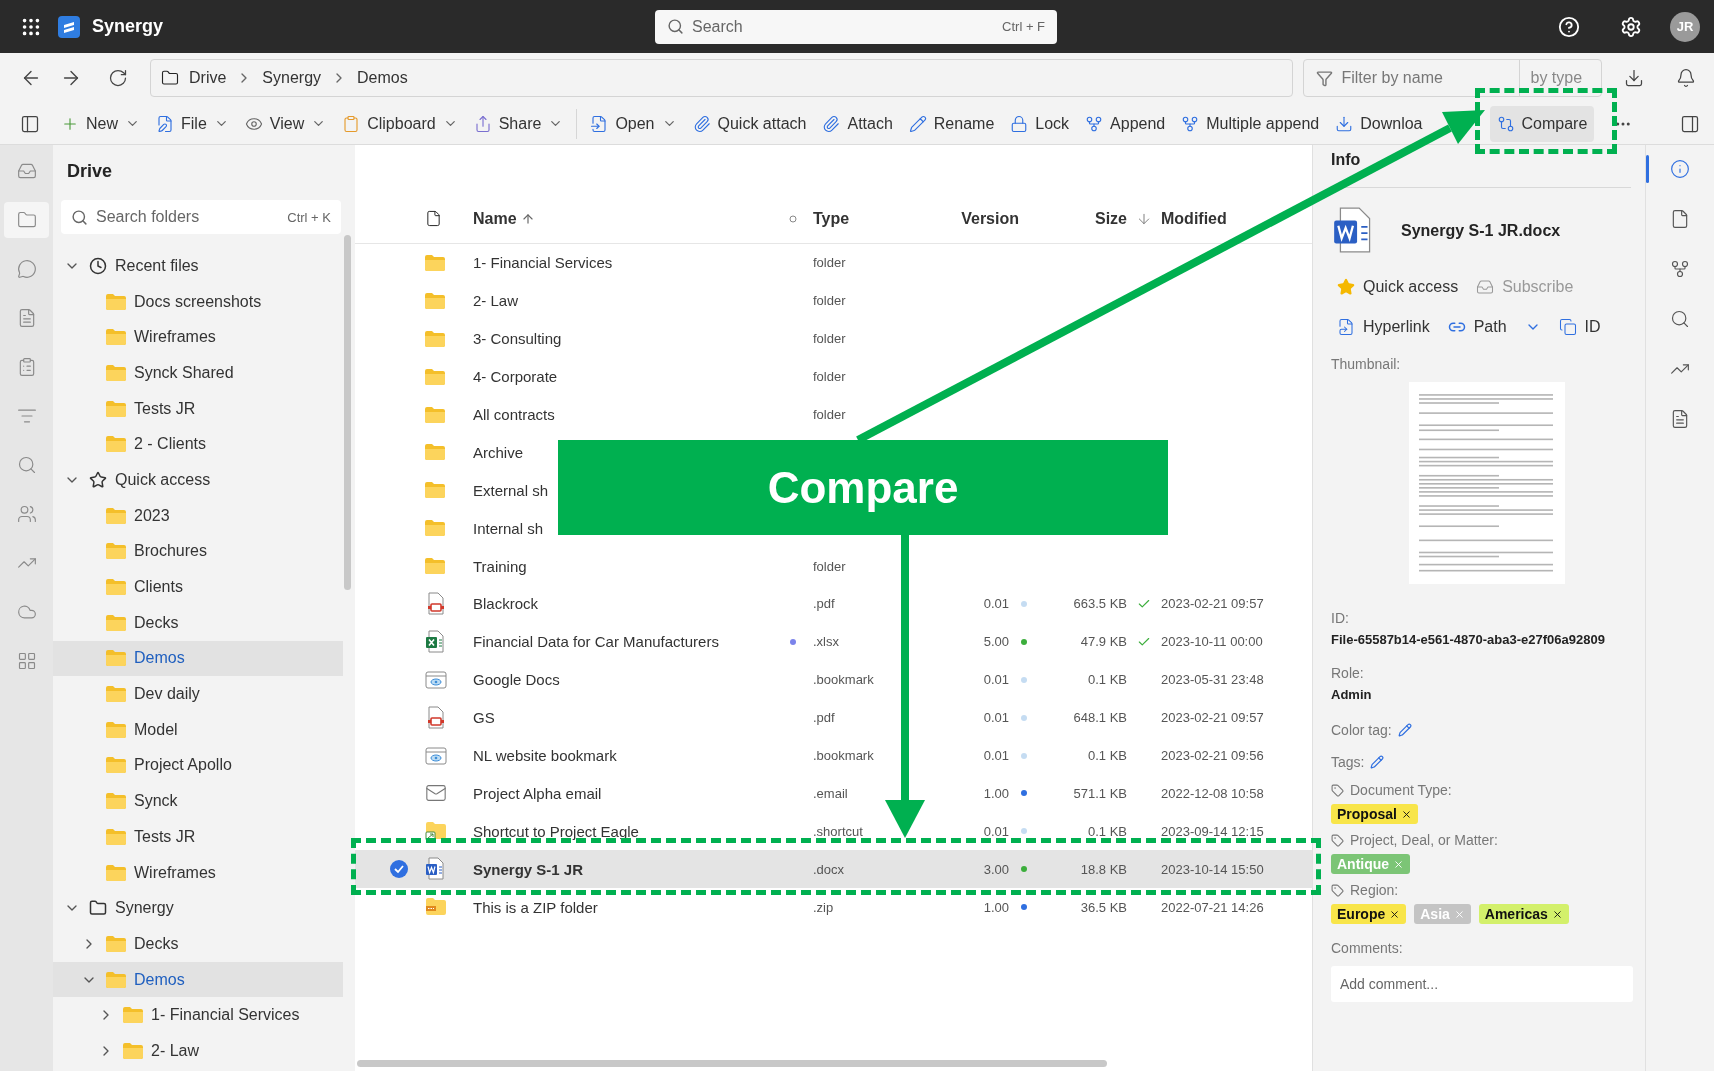 This screenshot has height=1071, width=1714. I want to click on file-name: 4- Corporate, so click(516, 377).